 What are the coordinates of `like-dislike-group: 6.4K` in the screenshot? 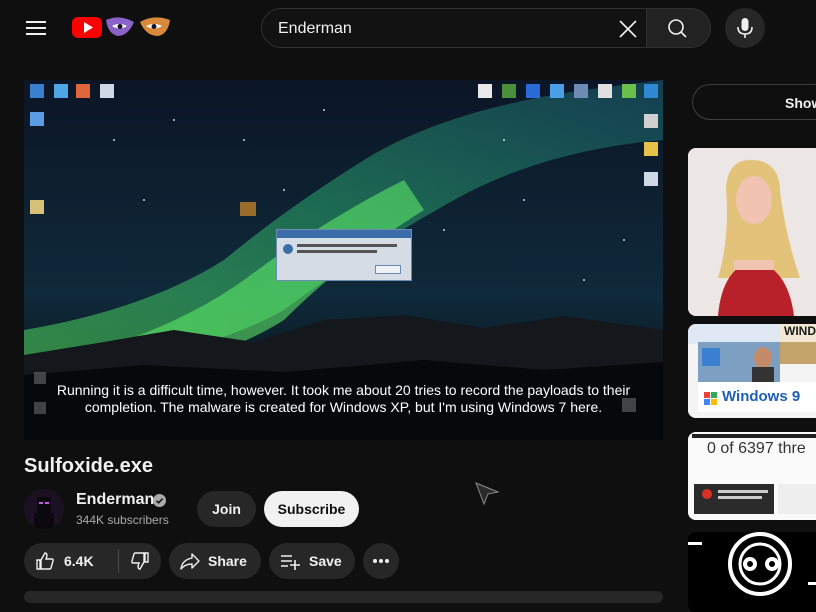 It's located at (92, 561).